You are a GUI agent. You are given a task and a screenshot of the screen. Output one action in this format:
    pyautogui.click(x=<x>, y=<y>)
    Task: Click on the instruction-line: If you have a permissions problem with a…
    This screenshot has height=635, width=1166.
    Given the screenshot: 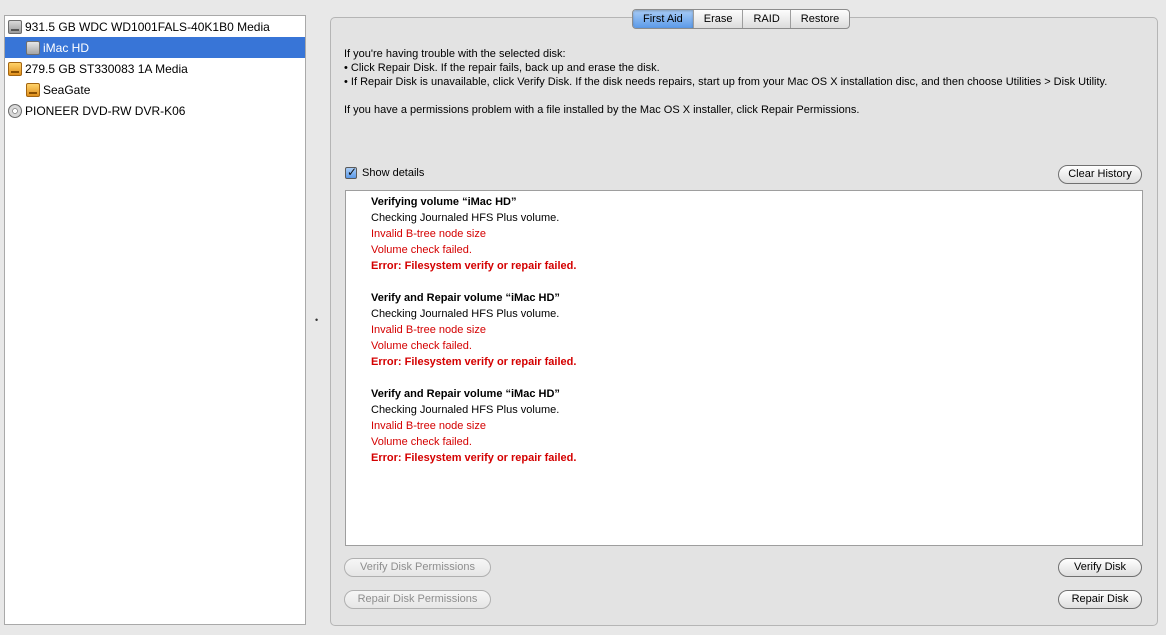 What is the action you would take?
    pyautogui.click(x=602, y=110)
    